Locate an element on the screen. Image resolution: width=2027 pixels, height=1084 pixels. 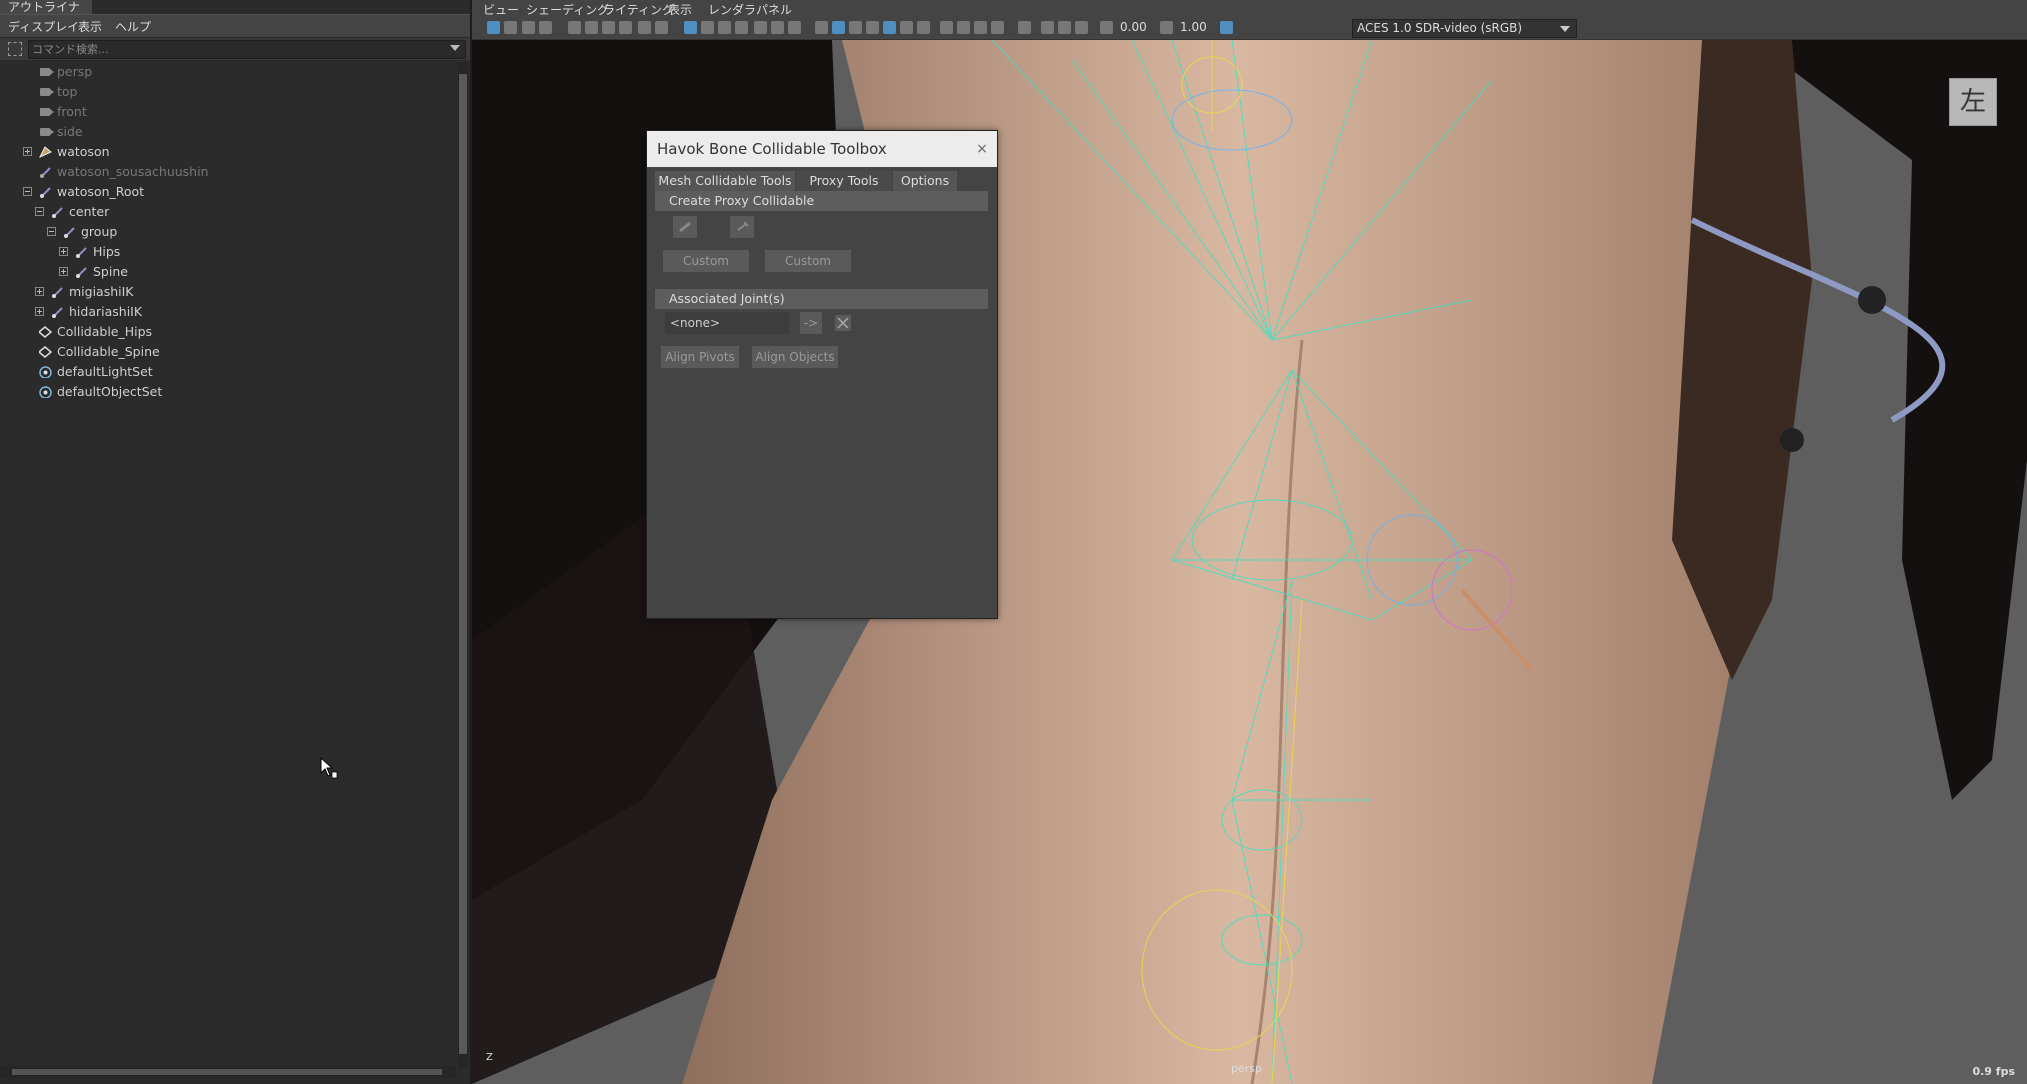
gamma-field: 1.00 is located at coordinates (1193, 27).